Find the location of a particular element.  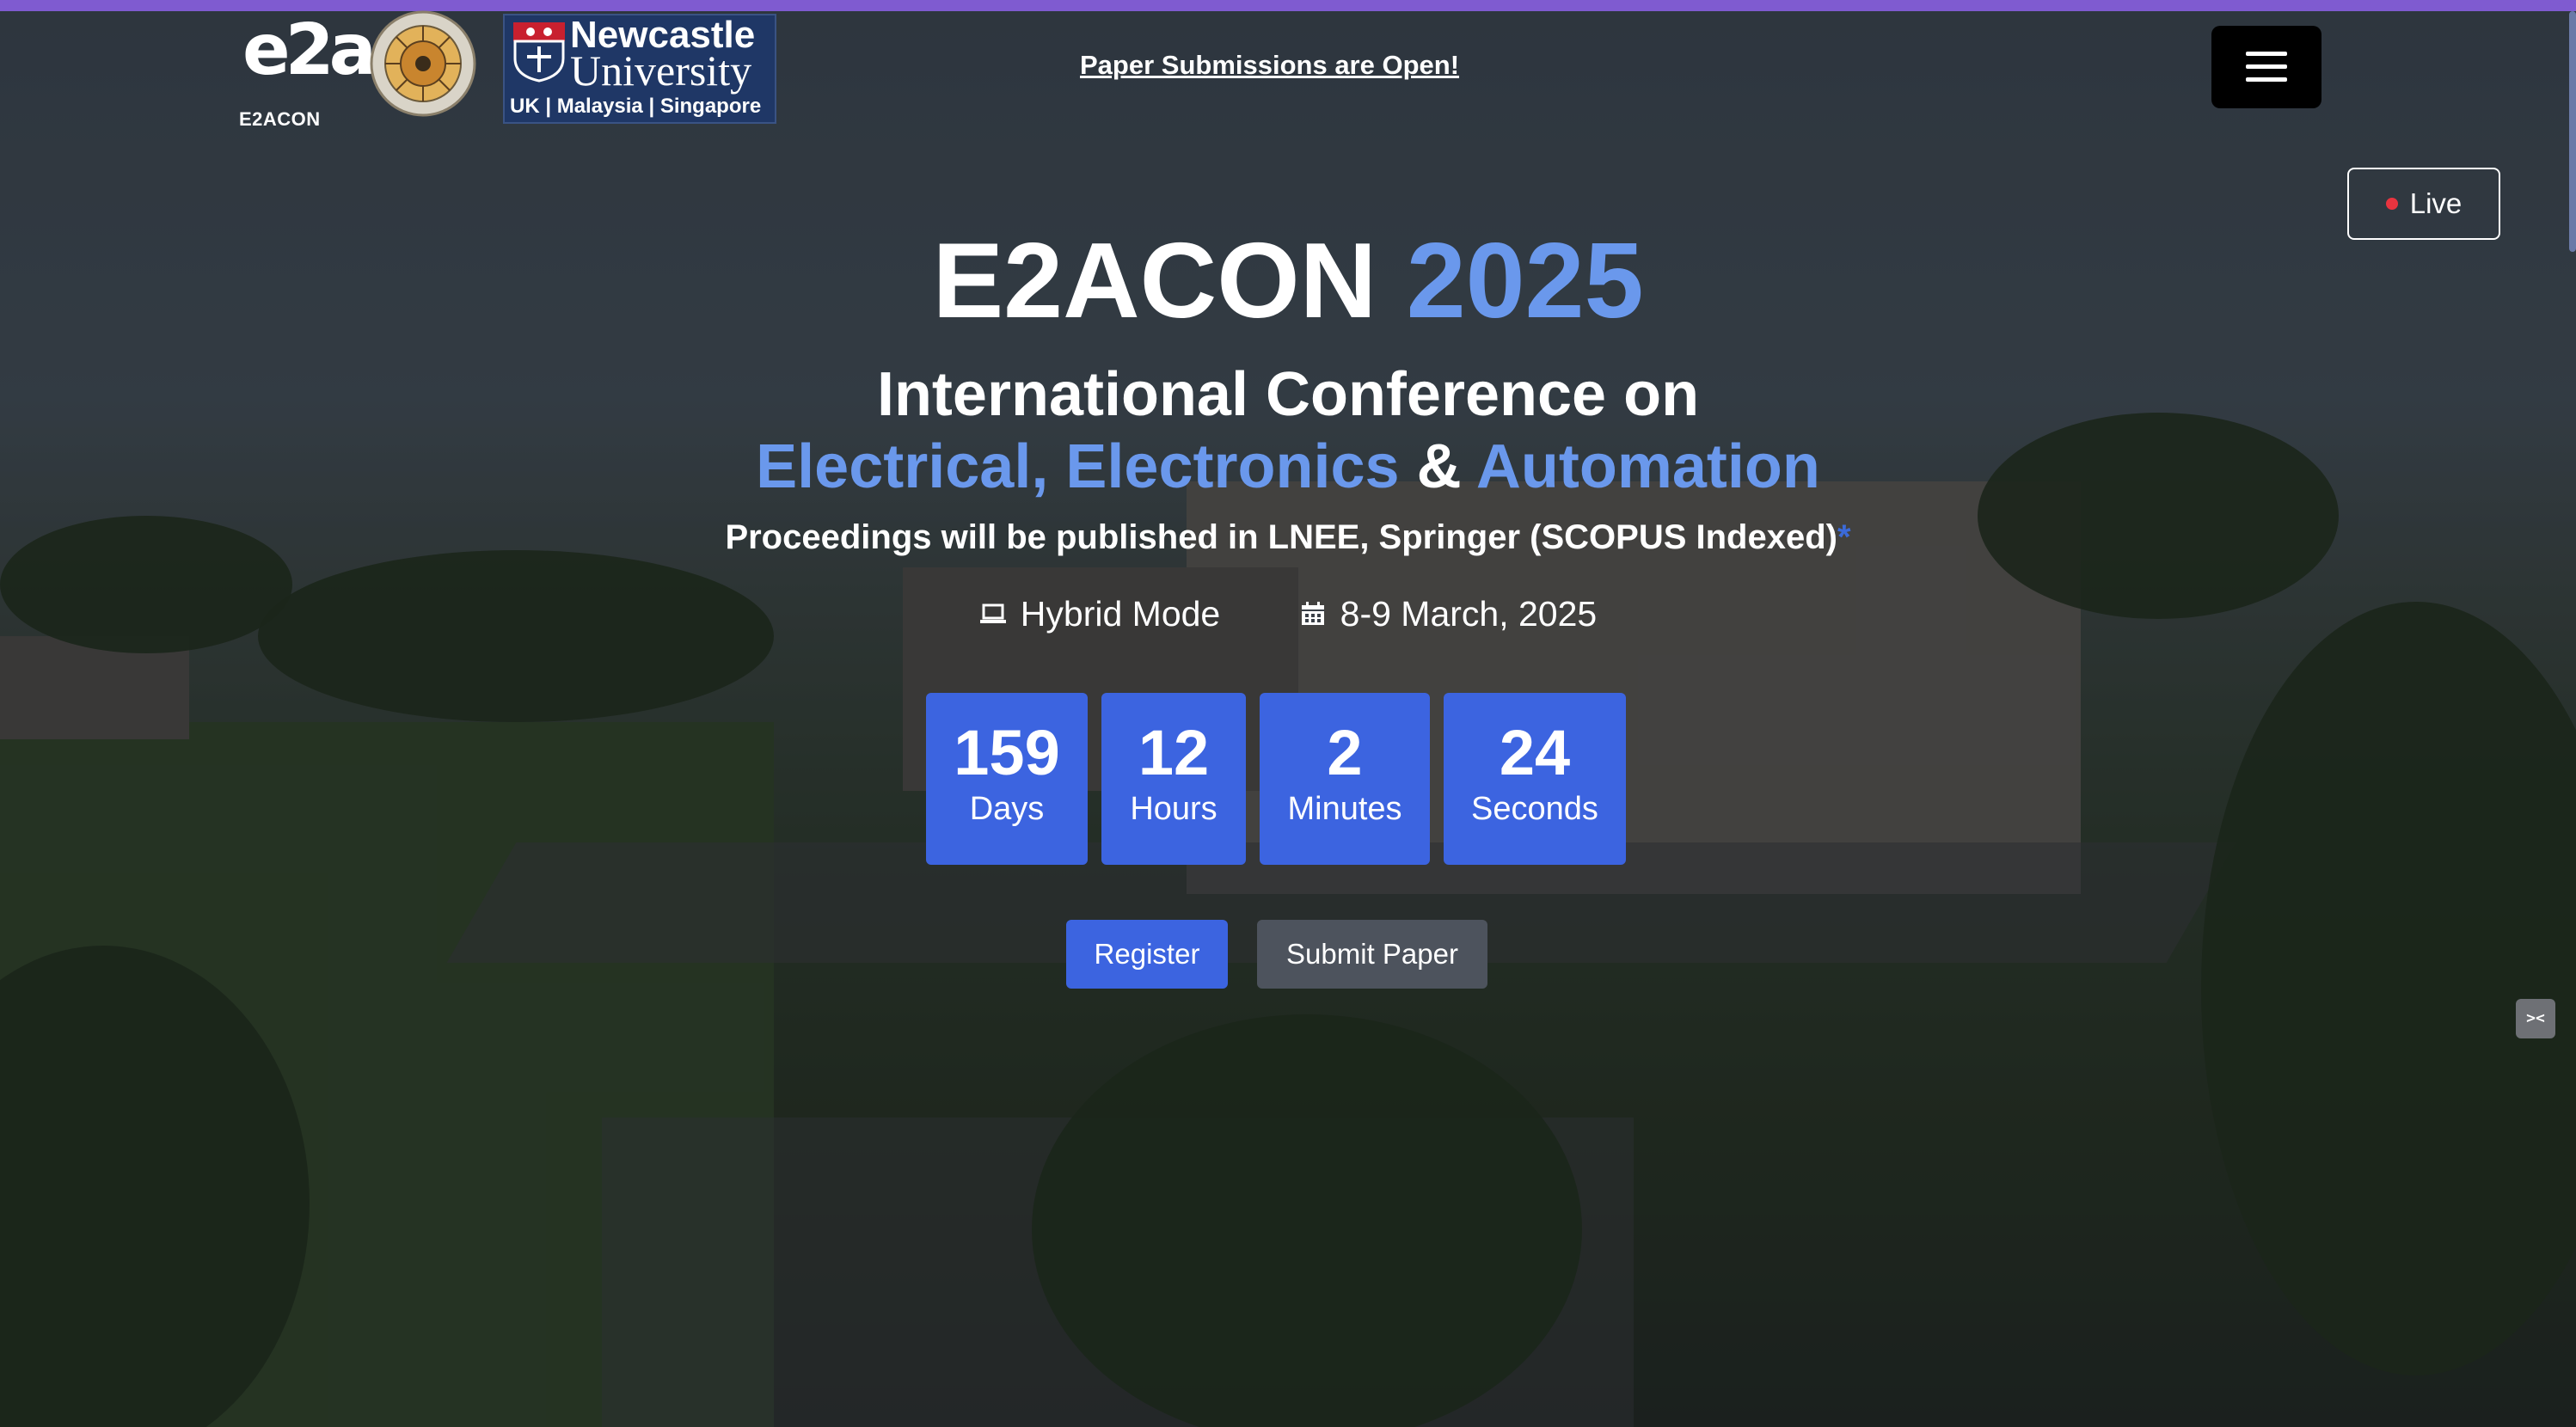

title-year: 2025 is located at coordinates (1525, 281).